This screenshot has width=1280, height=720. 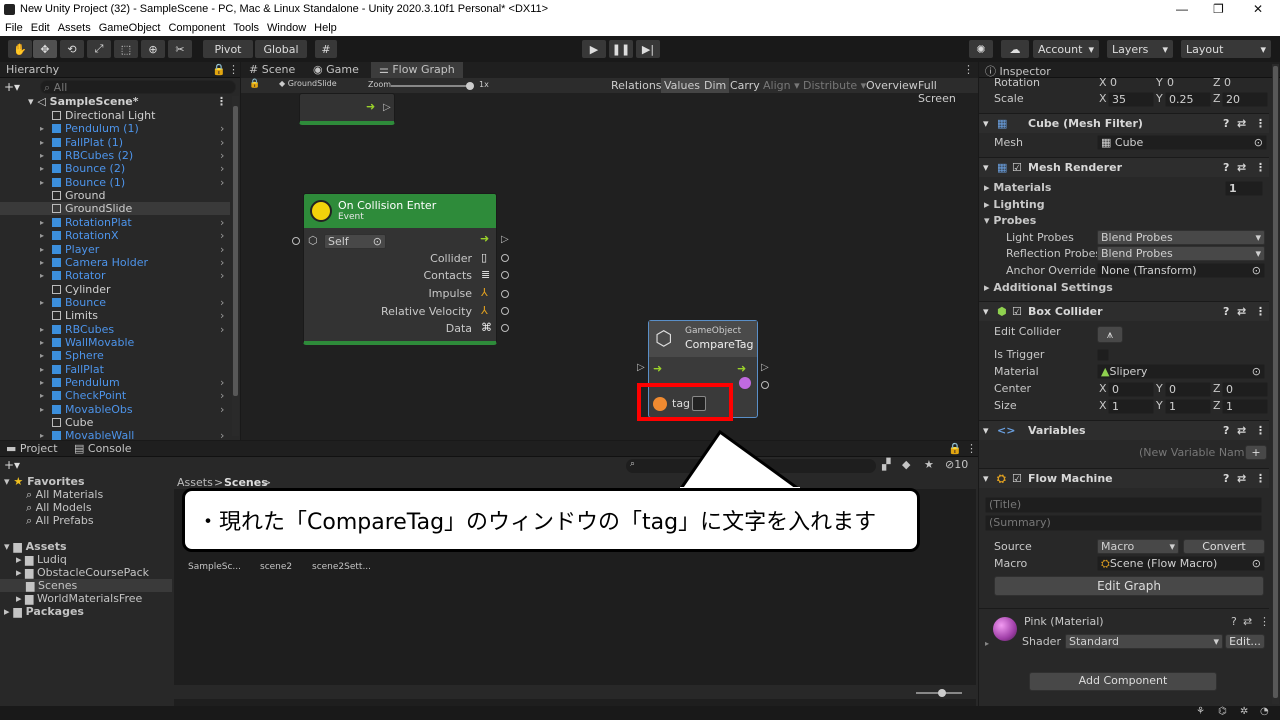 I want to click on add-variable-button: +, so click(x=1256, y=452).